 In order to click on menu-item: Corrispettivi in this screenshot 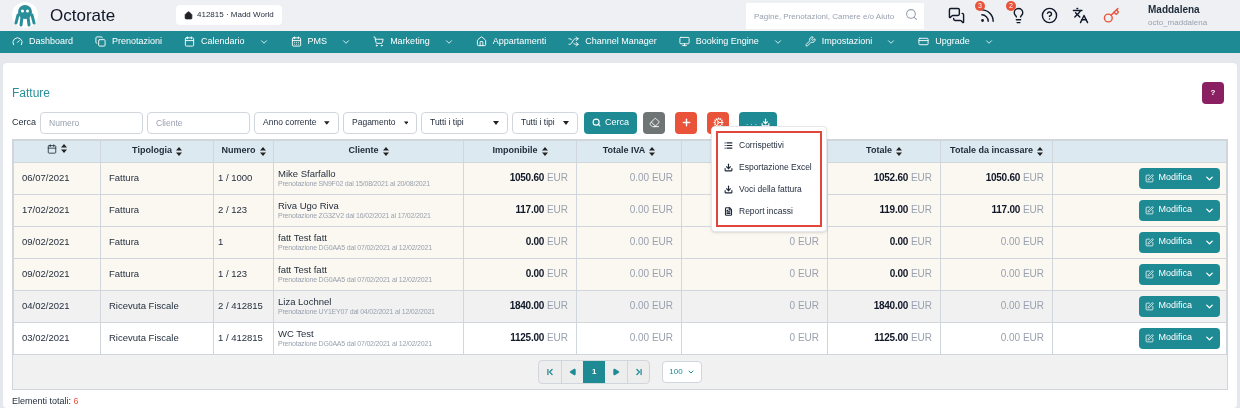, I will do `click(769, 145)`.